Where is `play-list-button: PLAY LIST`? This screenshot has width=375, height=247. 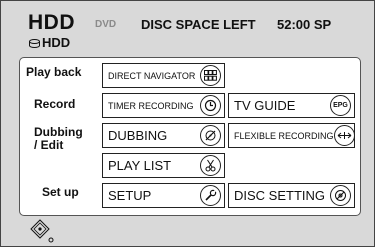 play-list-button: PLAY LIST is located at coordinates (163, 165).